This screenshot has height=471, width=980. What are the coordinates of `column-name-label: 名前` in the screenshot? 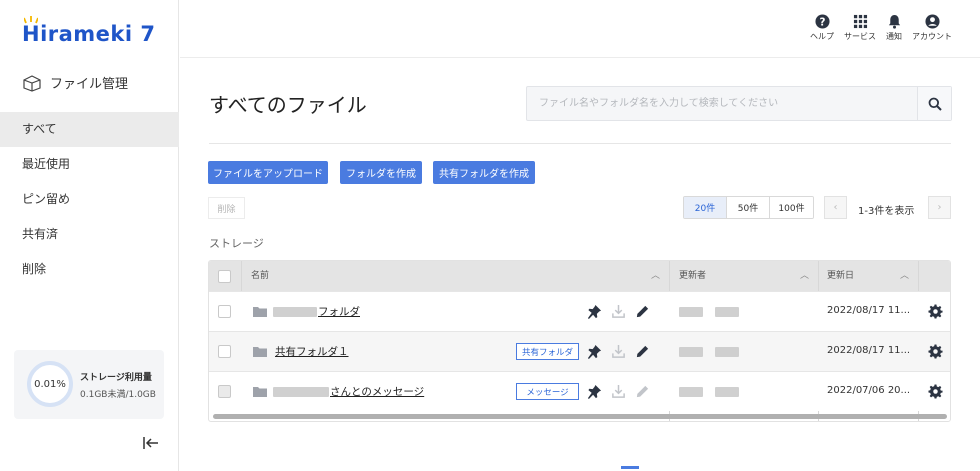 It's located at (260, 276).